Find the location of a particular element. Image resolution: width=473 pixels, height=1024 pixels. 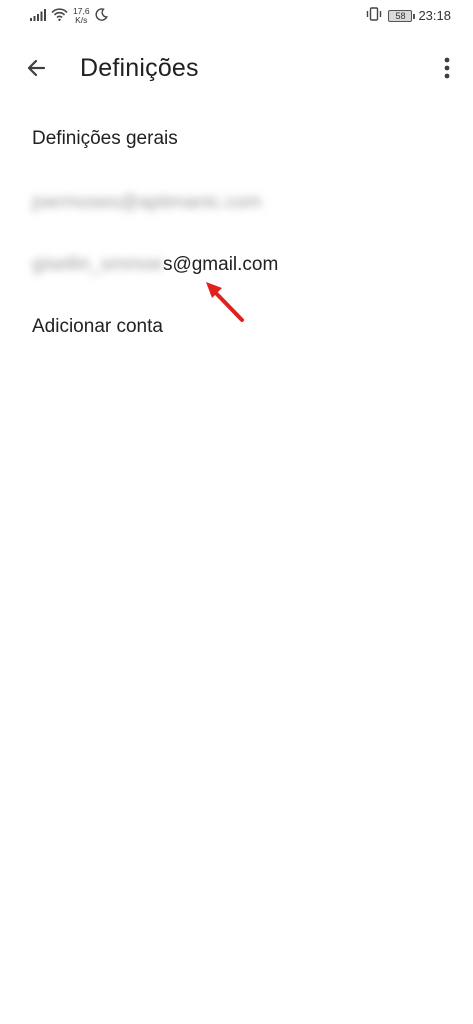

account-2-email: gisellin_smmoe s@gmail.com is located at coordinates (155, 265).